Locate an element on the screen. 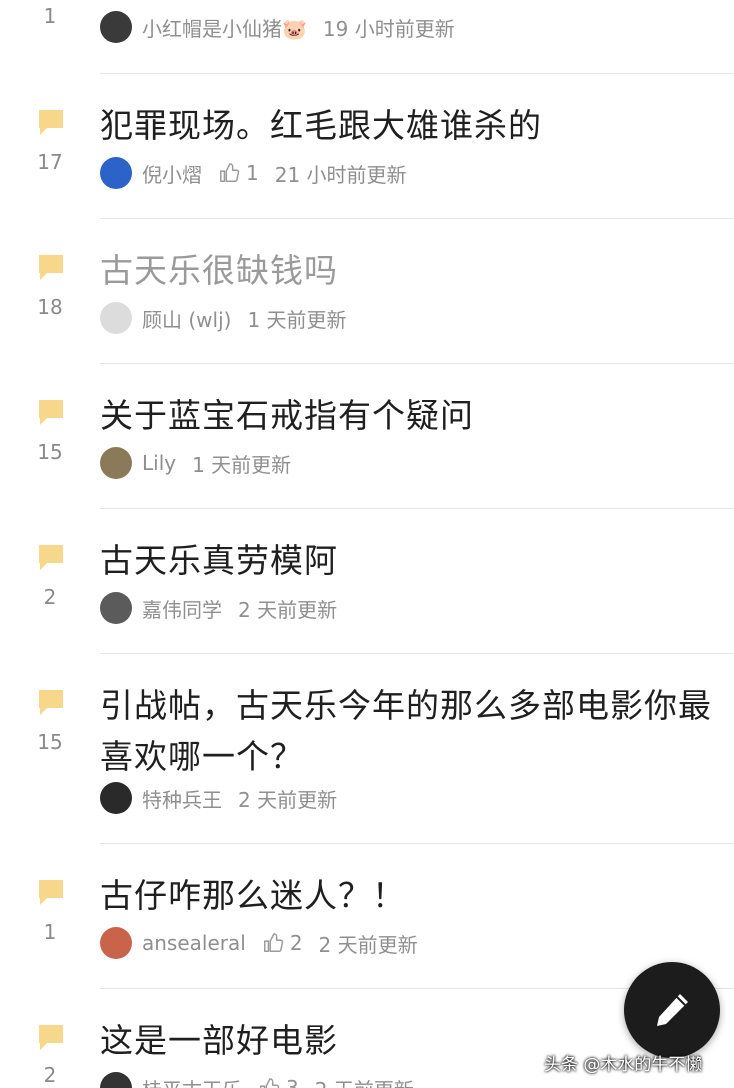  thread-item: 15 关于蓝宝石戒指有个疑问 Lily 1 天前更新 is located at coordinates (367, 436).